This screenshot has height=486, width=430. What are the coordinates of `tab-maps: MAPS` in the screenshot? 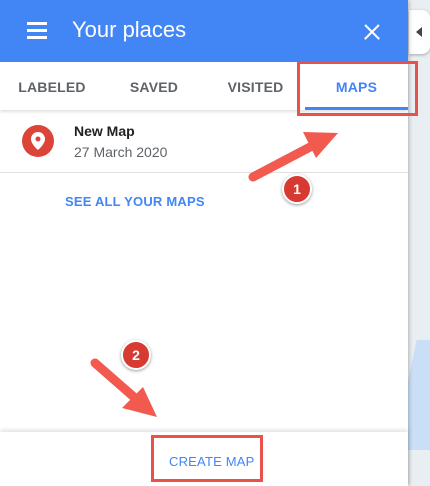 It's located at (356, 86).